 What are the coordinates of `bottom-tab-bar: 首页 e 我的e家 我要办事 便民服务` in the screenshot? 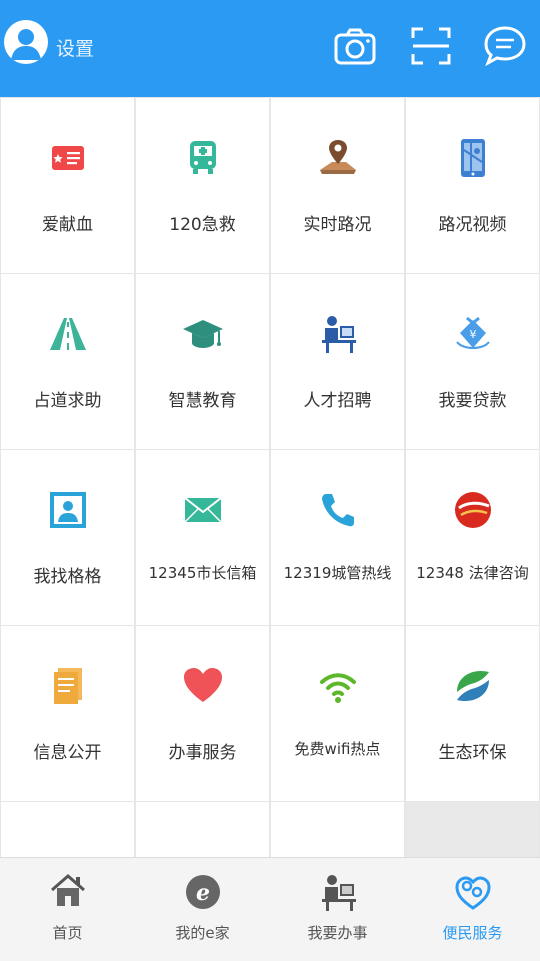 It's located at (270, 909).